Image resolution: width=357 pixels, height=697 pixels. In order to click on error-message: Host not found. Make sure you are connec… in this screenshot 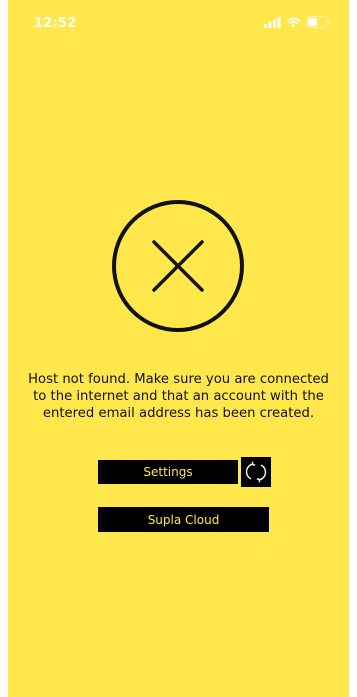, I will do `click(178, 396)`.